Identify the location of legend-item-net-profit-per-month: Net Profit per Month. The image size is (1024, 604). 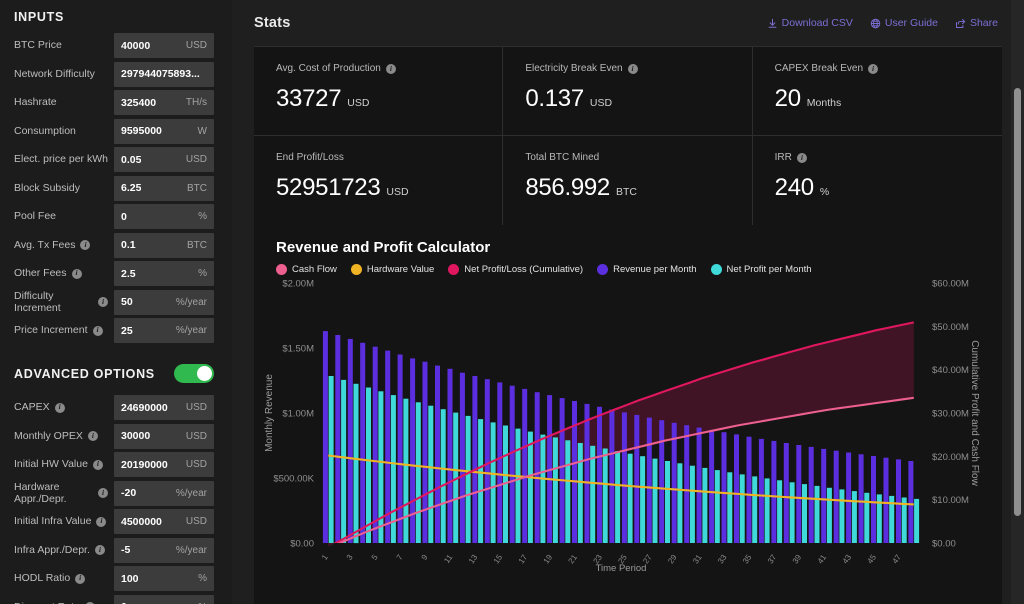
(761, 269).